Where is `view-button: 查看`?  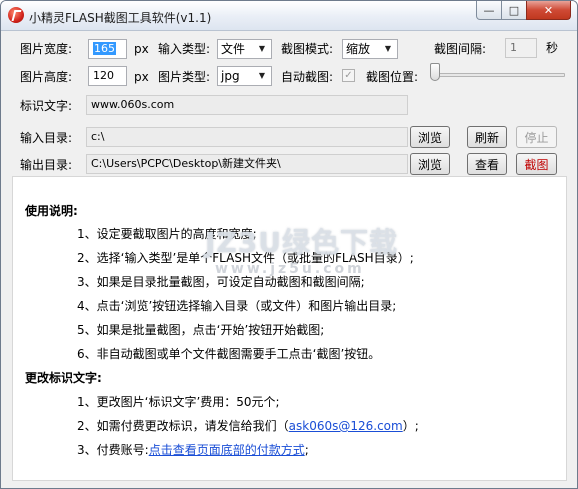 view-button: 查看 is located at coordinates (487, 164).